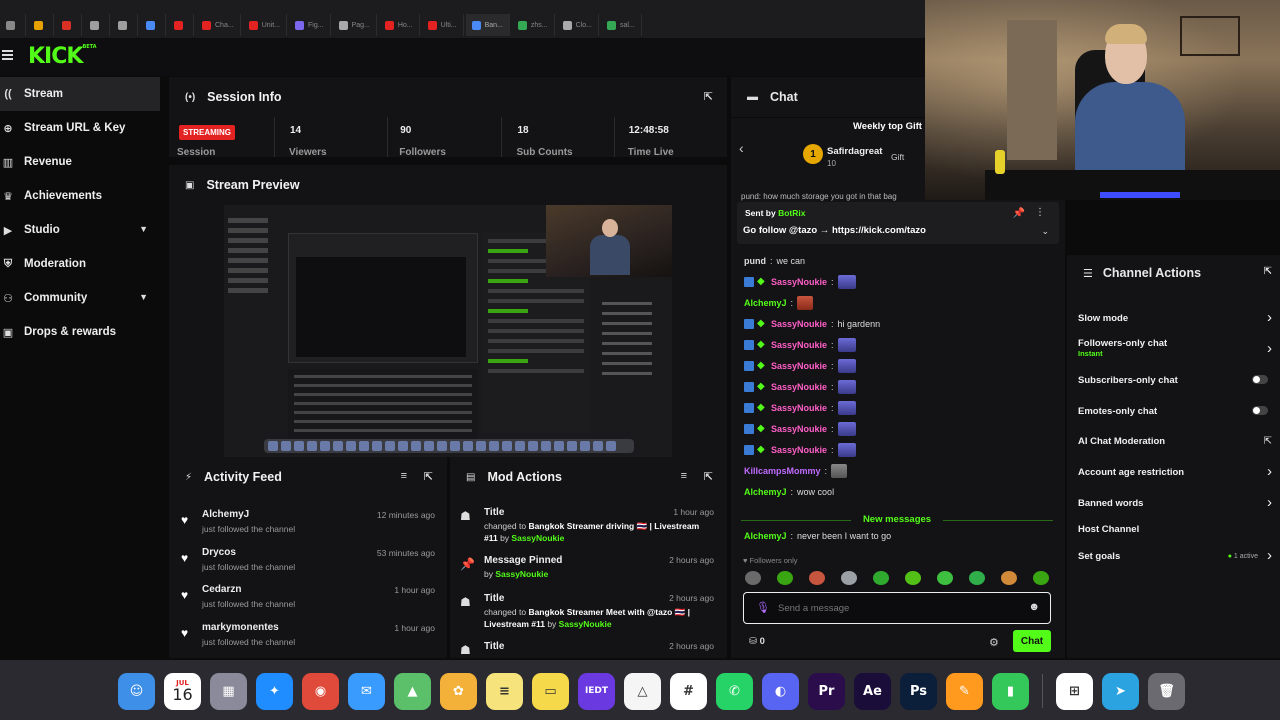 This screenshot has height=720, width=1280. Describe the element at coordinates (1179, 317) in the screenshot. I see `channel-action-slow-mode: Slow mode ›` at that location.